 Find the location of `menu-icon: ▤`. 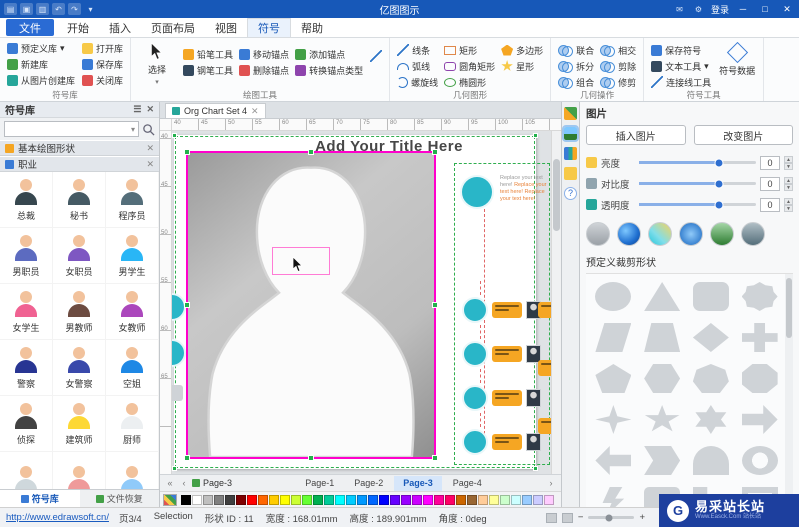

menu-icon: ▤ is located at coordinates (10, 9).